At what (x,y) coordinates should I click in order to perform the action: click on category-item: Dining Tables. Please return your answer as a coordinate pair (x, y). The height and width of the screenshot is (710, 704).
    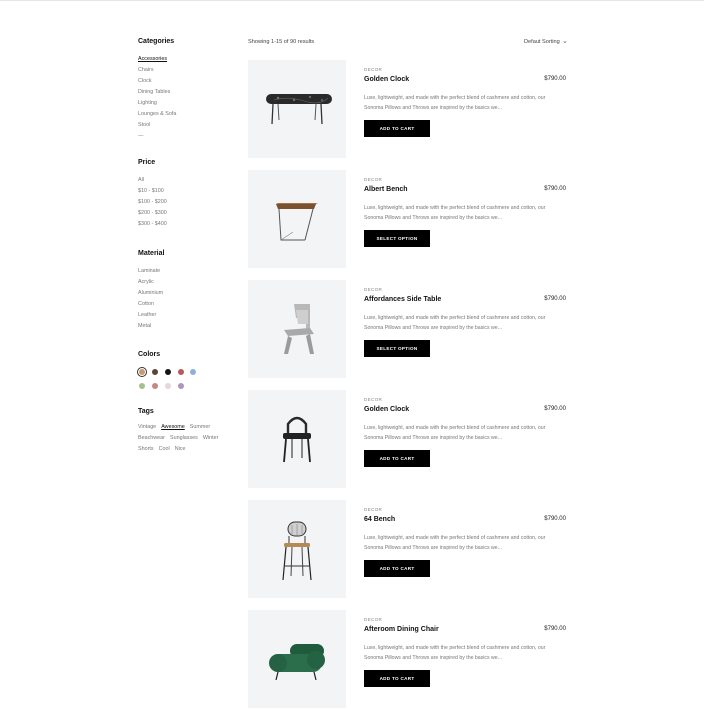
    Looking at the image, I should click on (157, 92).